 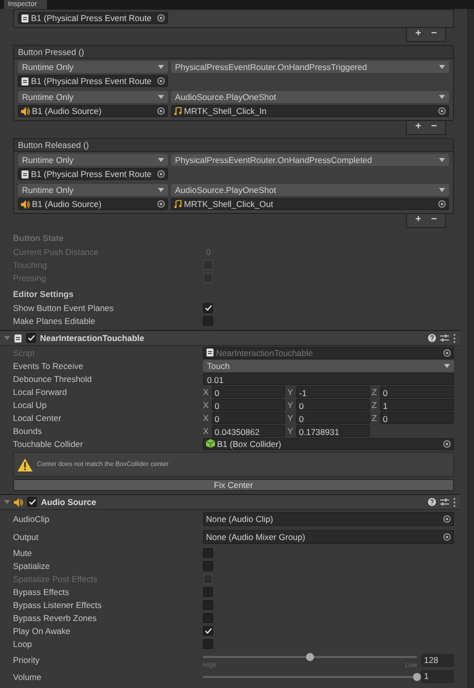 I want to click on number-field: 0.1738931, so click(x=333, y=430).